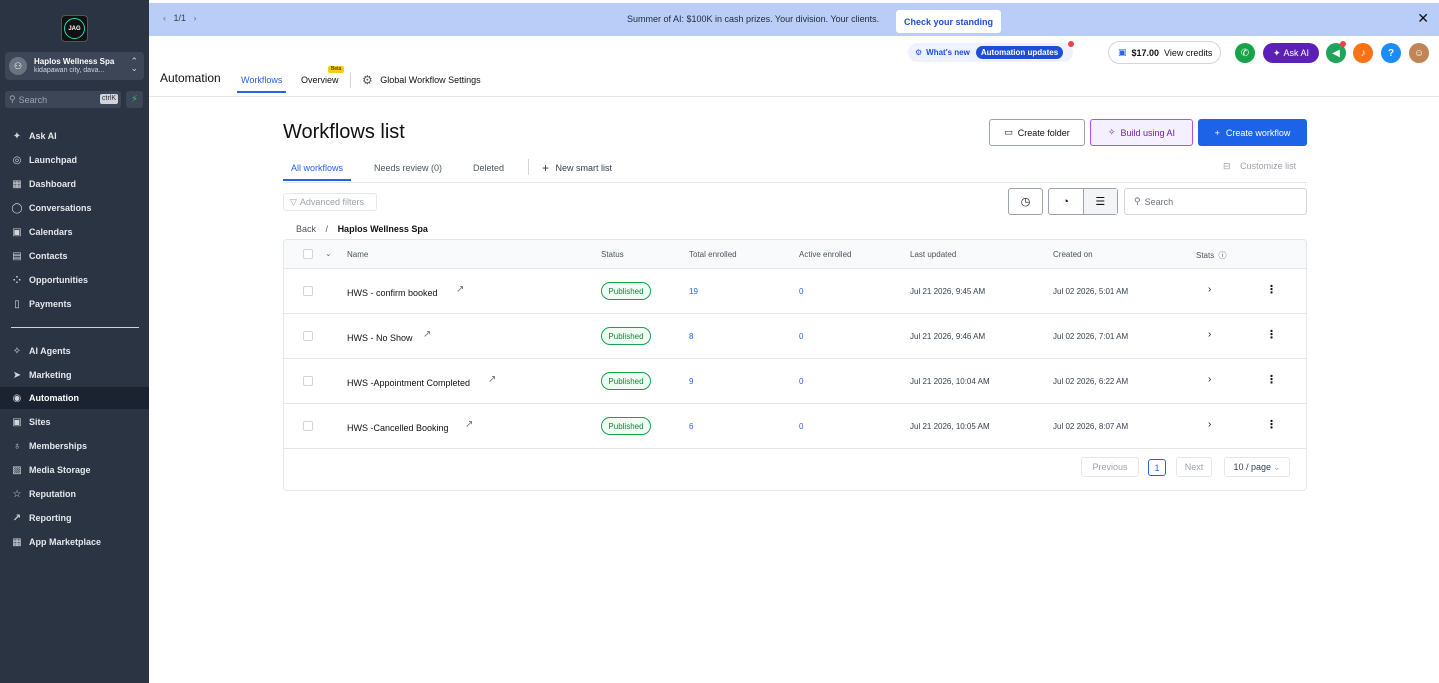 The image size is (1439, 683). What do you see at coordinates (134, 99) in the screenshot?
I see `quick-action-bolt-icon: ⚡` at bounding box center [134, 99].